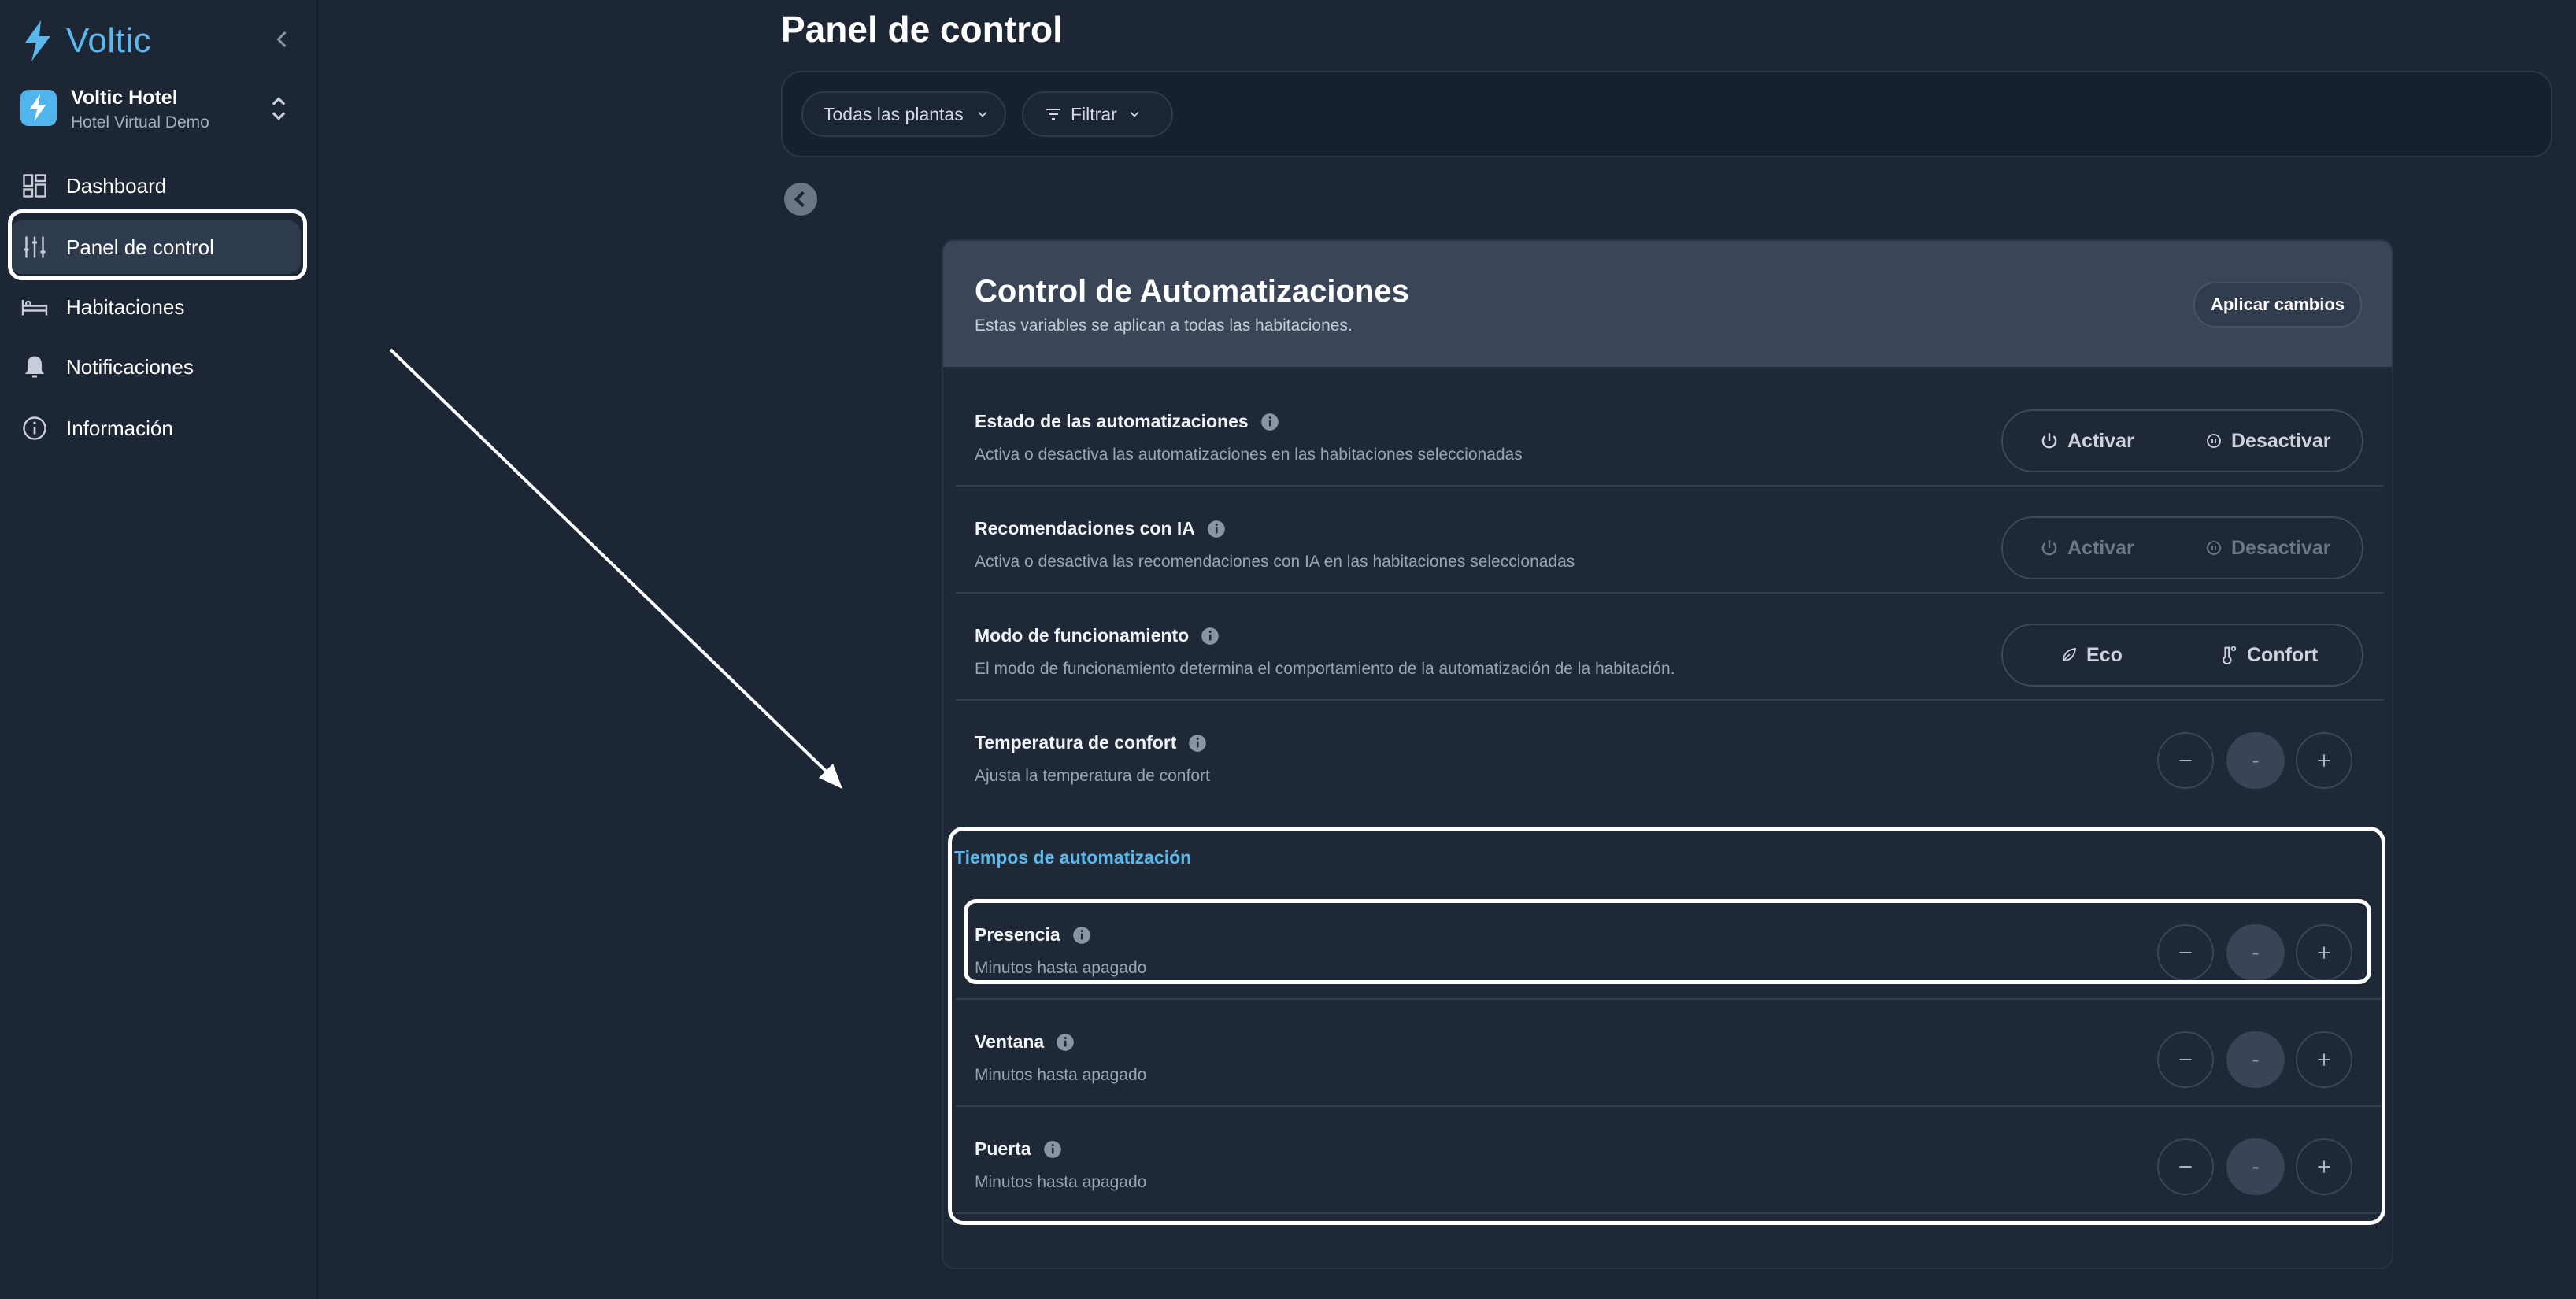  I want to click on back-button, so click(800, 199).